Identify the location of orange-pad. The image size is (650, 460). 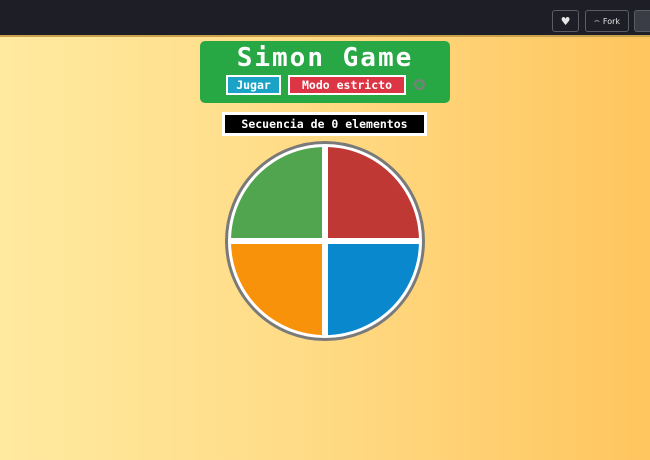
(276, 289).